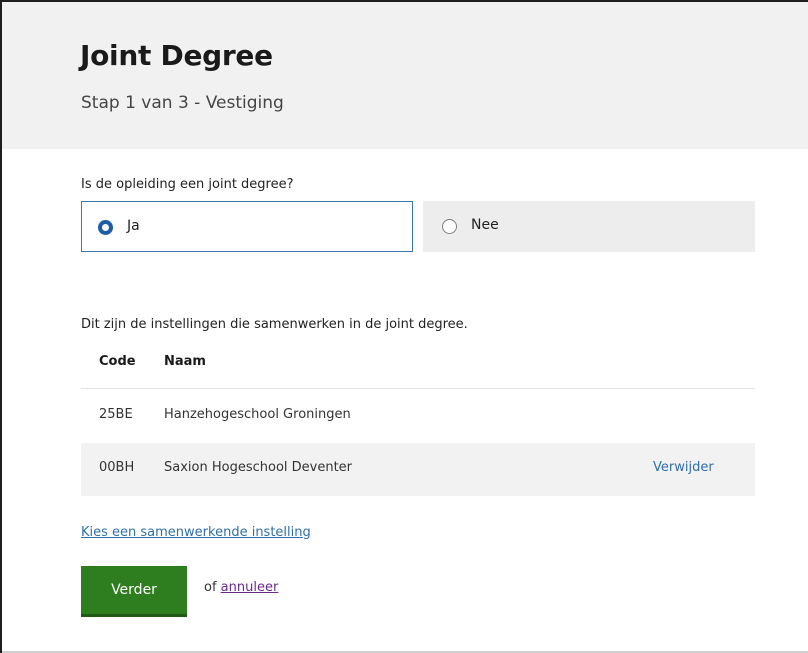 The width and height of the screenshot is (808, 653). What do you see at coordinates (105, 227) in the screenshot?
I see `radio-selected-icon` at bounding box center [105, 227].